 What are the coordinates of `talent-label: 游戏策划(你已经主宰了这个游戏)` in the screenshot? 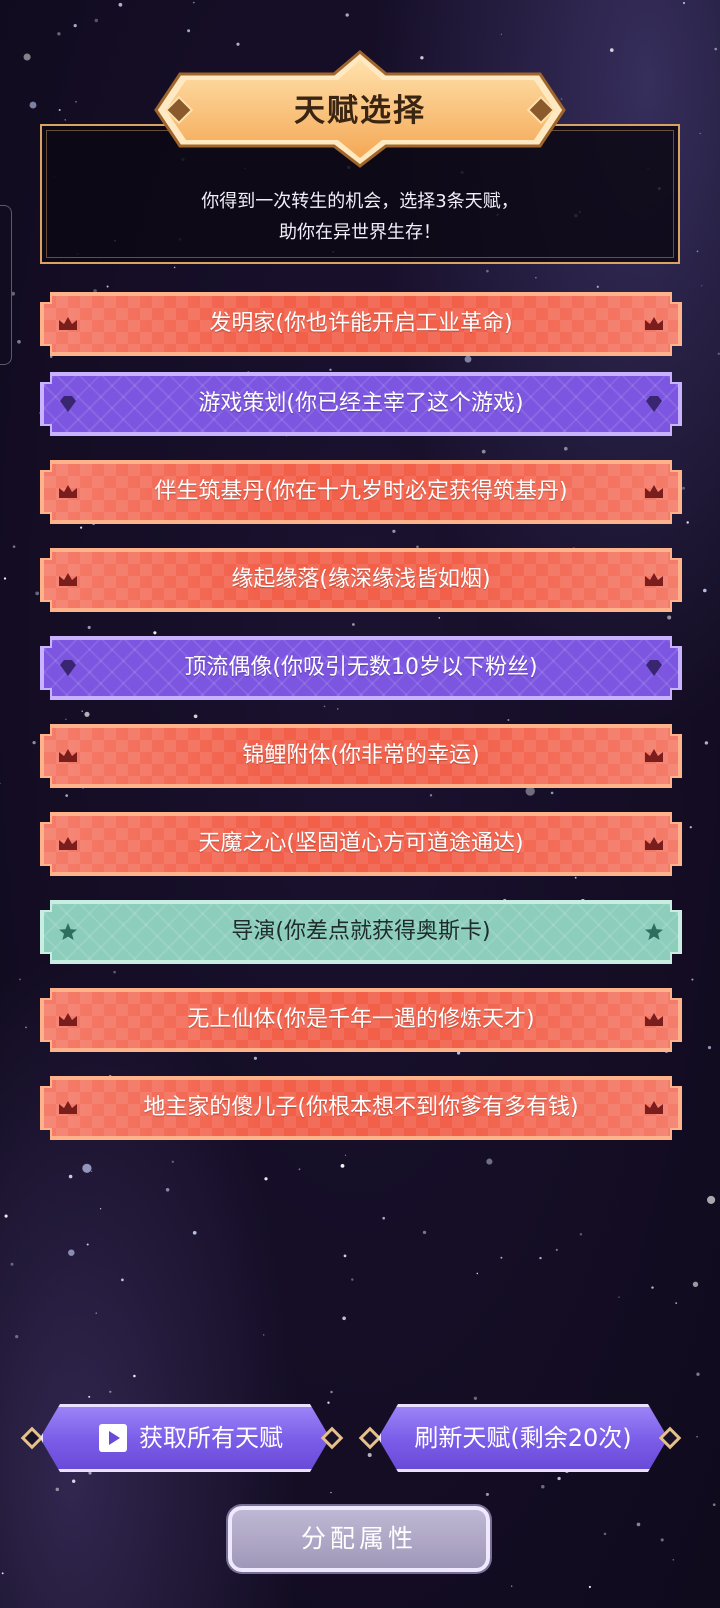 It's located at (361, 403).